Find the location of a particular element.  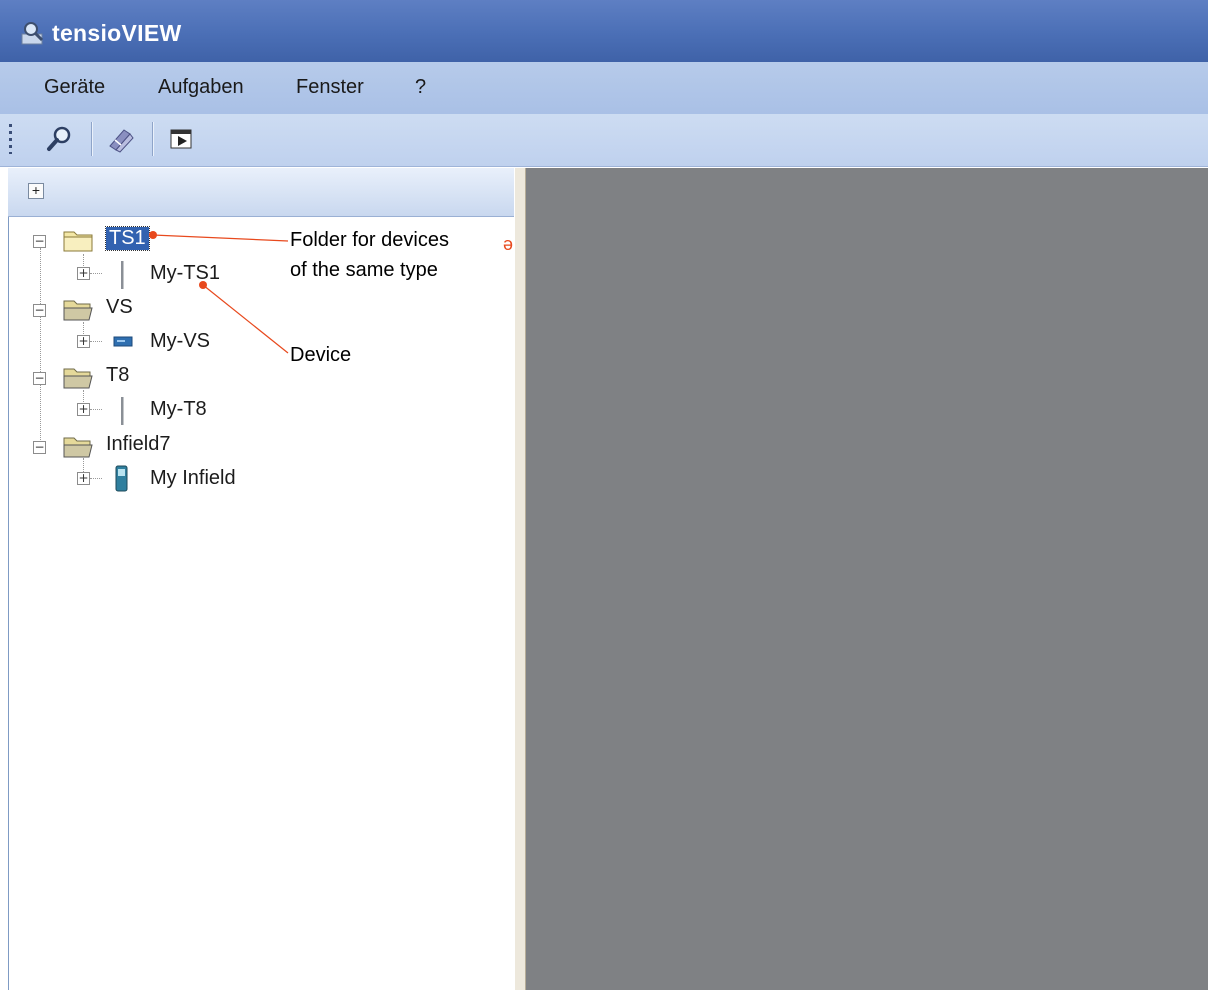

annotation-folder-line1: Folder for devices is located at coordinates (369, 240).